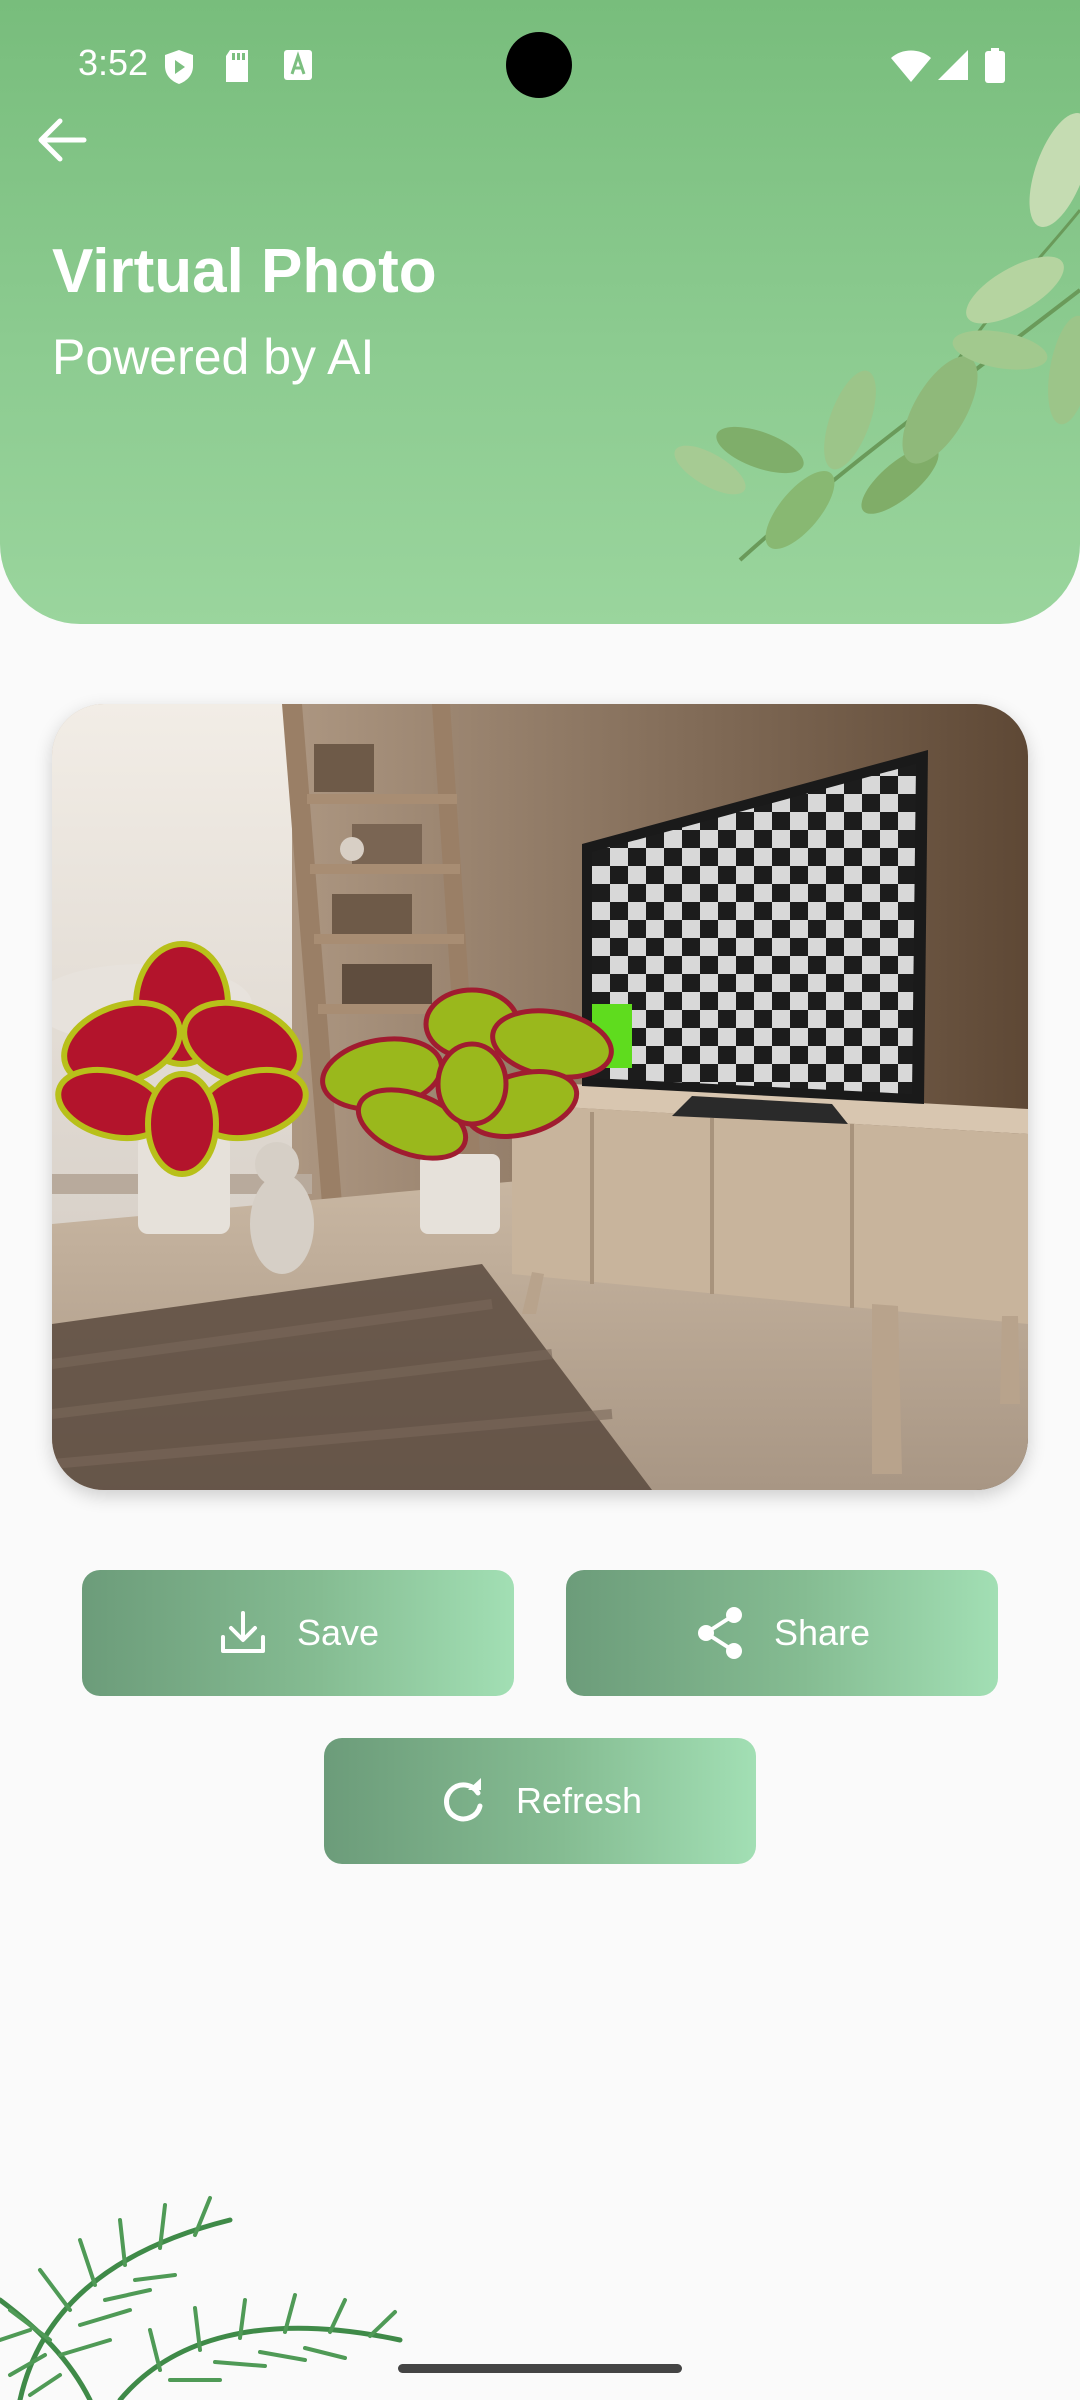 The height and width of the screenshot is (2400, 1080). What do you see at coordinates (243, 1633) in the screenshot?
I see `download-icon` at bounding box center [243, 1633].